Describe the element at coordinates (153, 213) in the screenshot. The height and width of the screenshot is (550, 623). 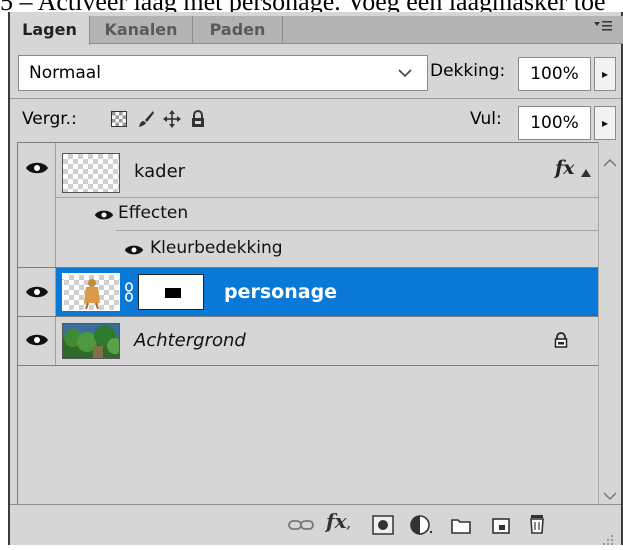
I see `effects-label: Effecten` at that location.